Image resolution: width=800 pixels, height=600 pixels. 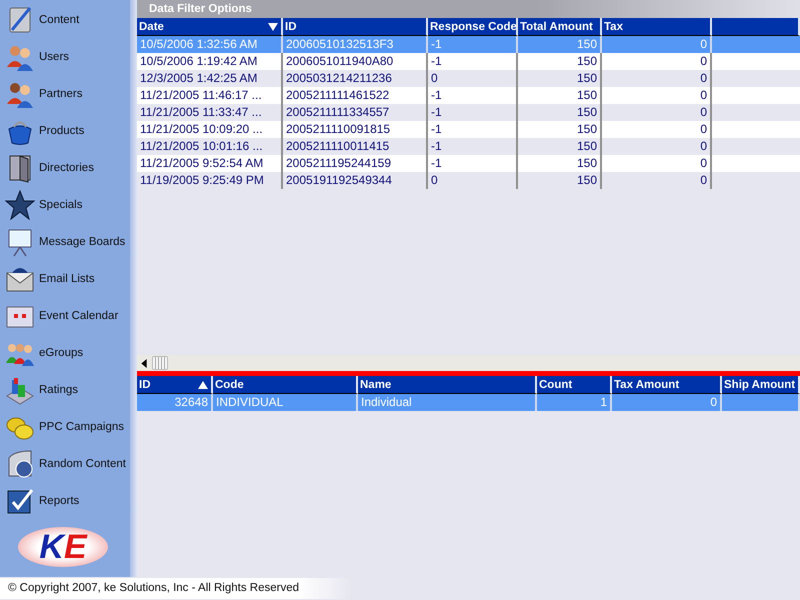 I want to click on panel-title: Data Filter Options, so click(x=468, y=9).